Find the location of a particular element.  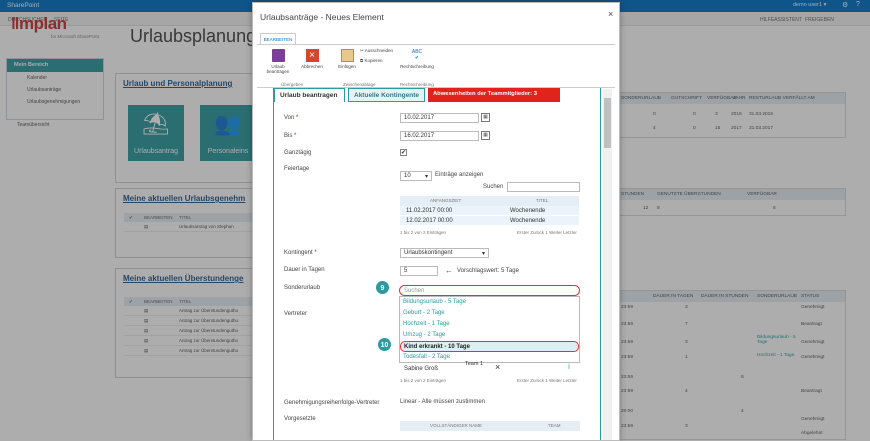

table-row: 12.02.2017 00:00 Wochenende is located at coordinates (489, 221).